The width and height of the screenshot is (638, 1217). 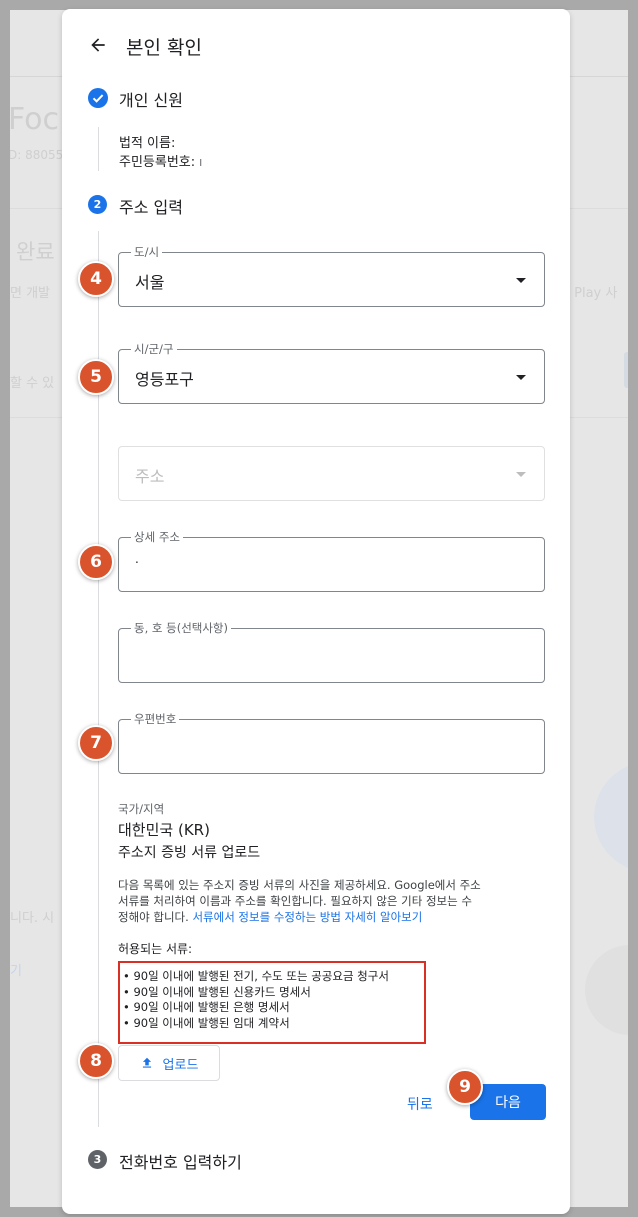 I want to click on back-arrow-button, so click(x=98, y=45).